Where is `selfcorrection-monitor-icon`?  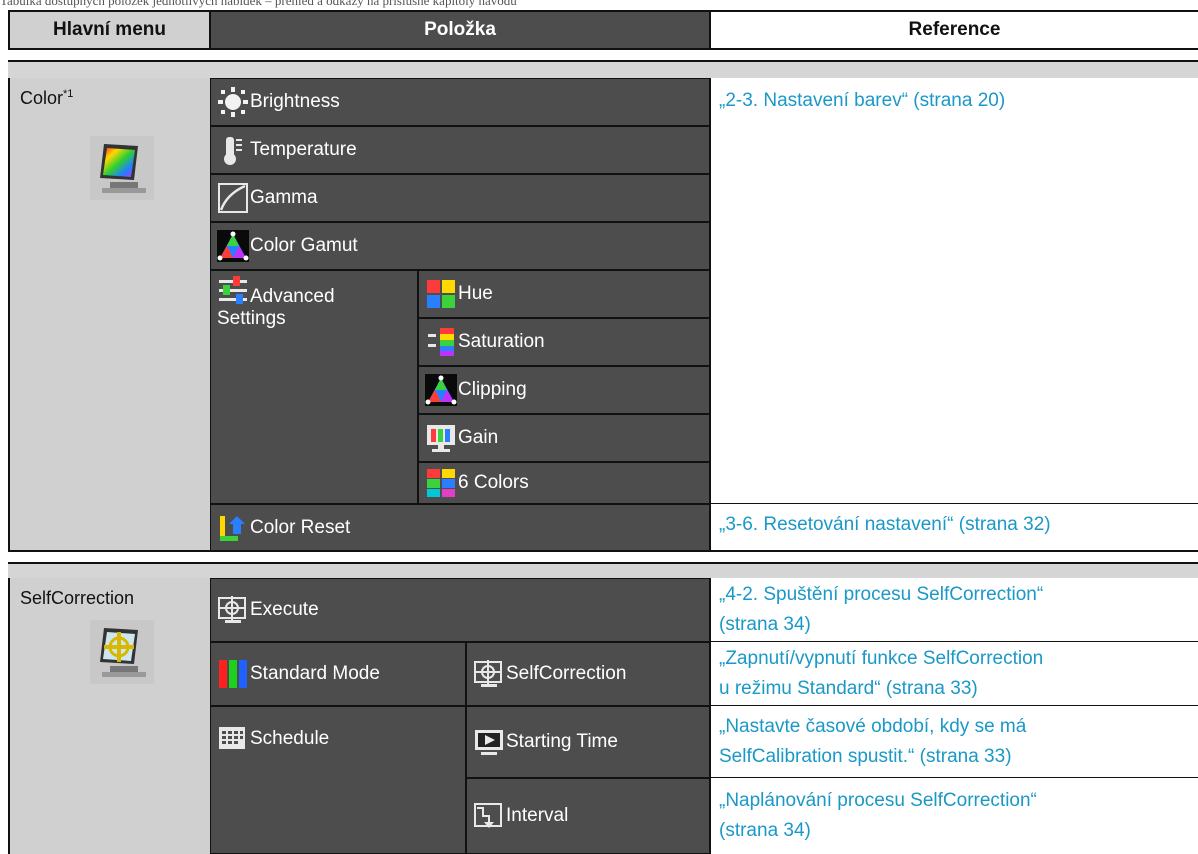 selfcorrection-monitor-icon is located at coordinates (122, 652).